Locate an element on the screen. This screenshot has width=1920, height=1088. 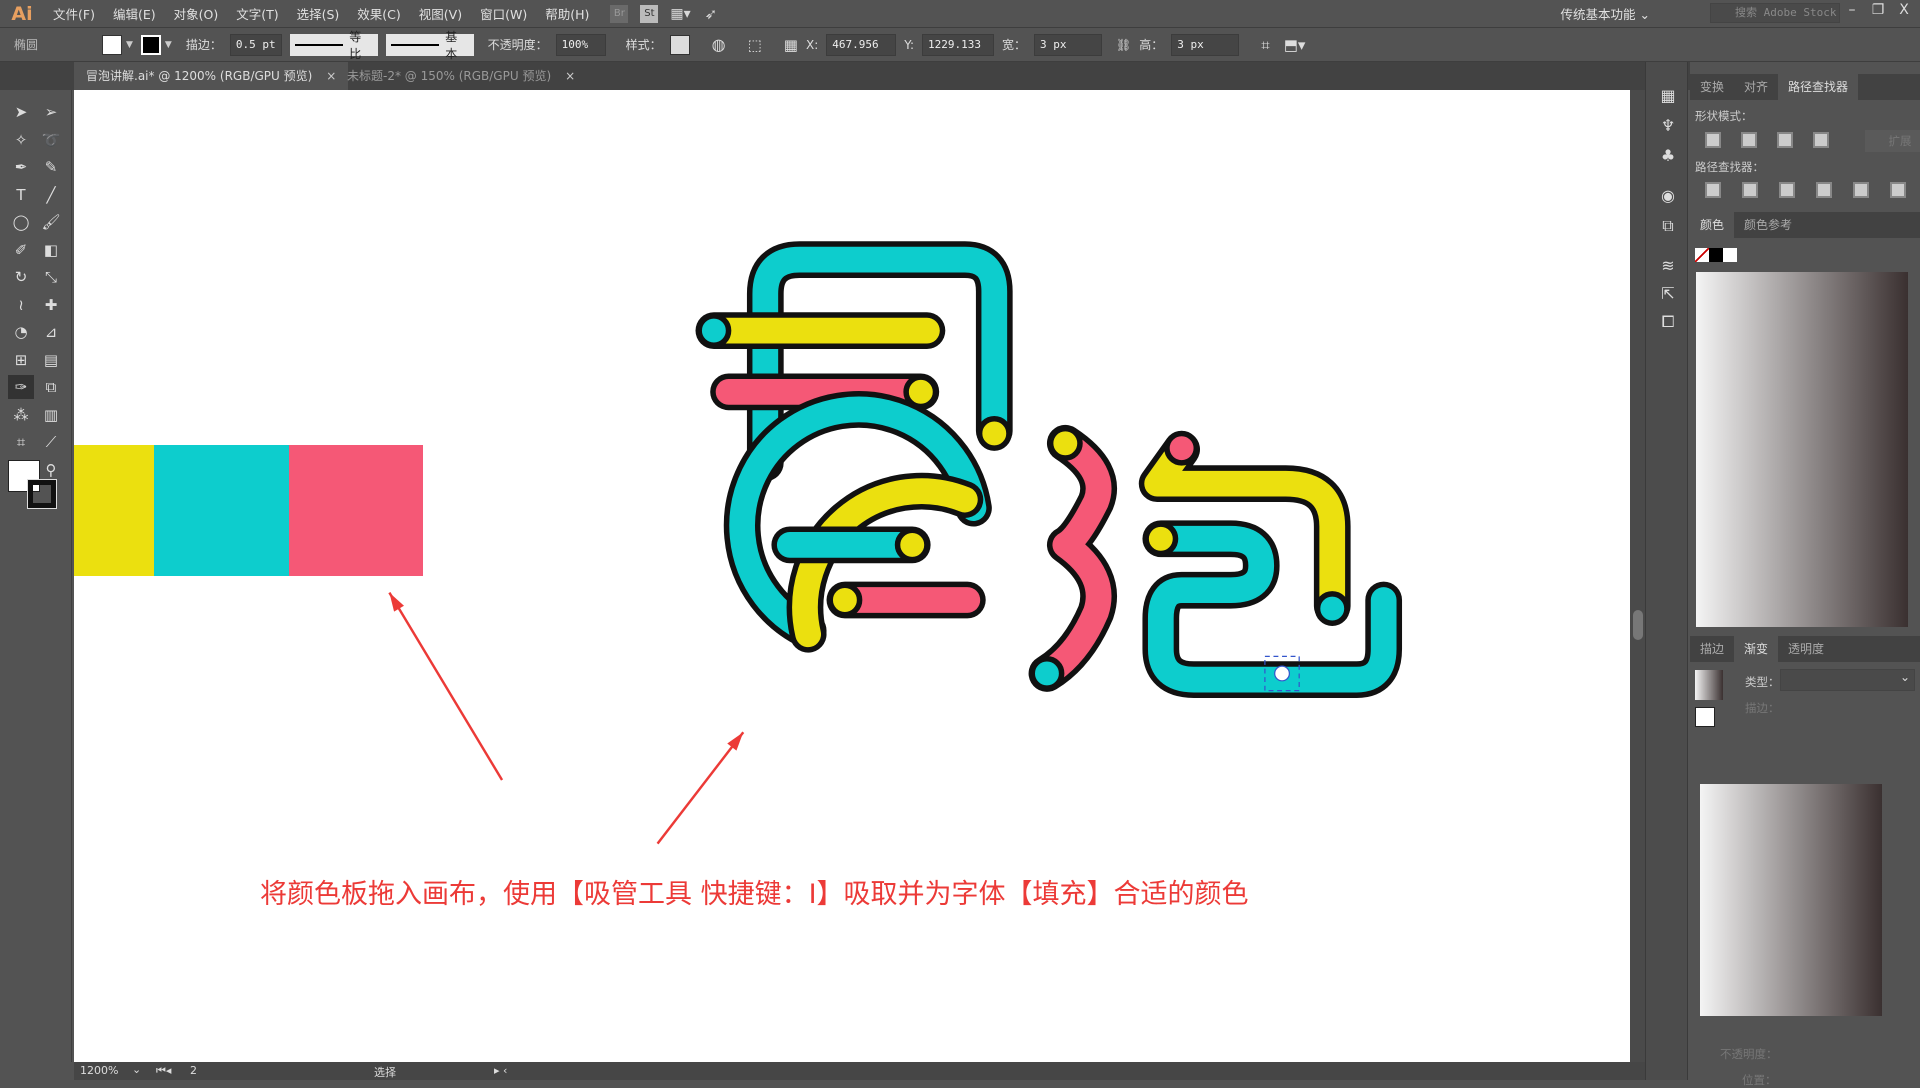
direct-selection-tool-icon: ➢ is located at coordinates (51, 112).